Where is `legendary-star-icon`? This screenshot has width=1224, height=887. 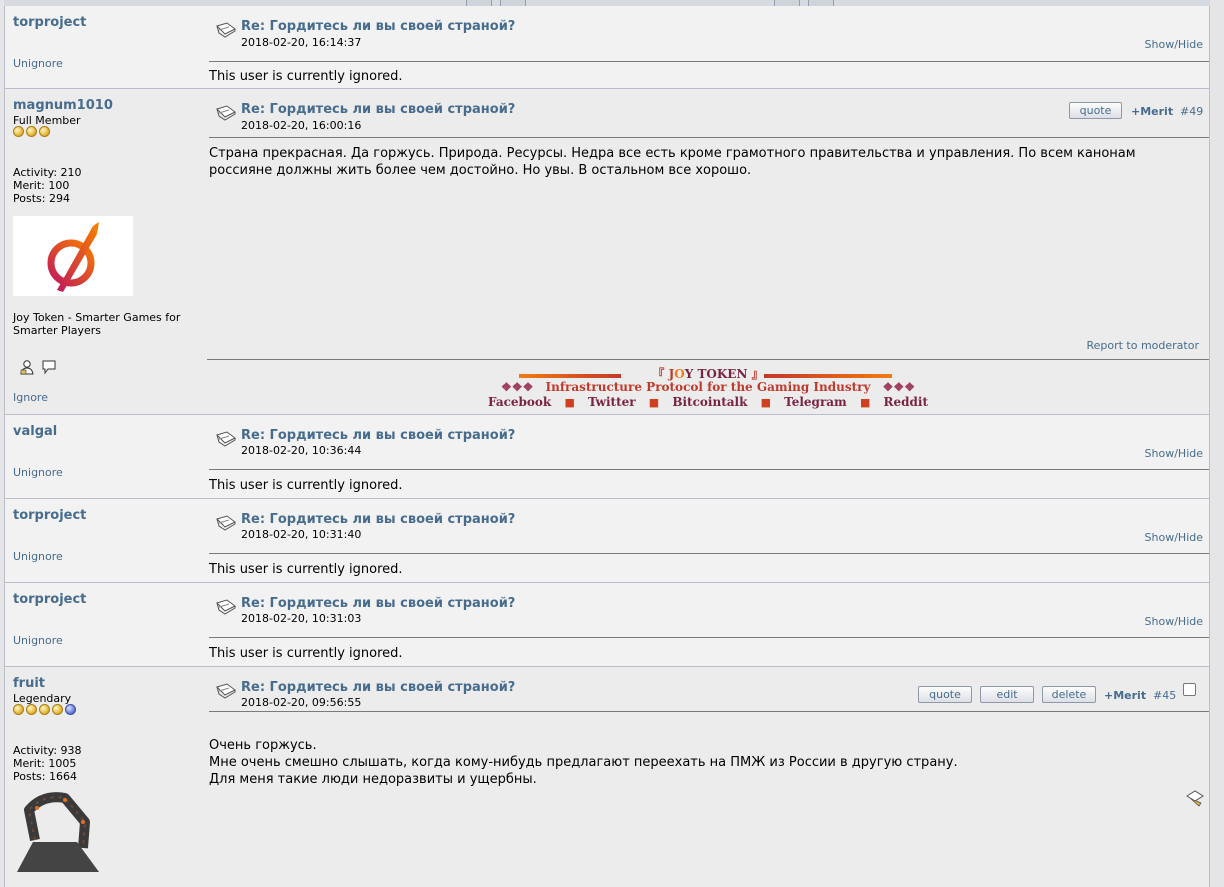
legendary-star-icon is located at coordinates (70, 709).